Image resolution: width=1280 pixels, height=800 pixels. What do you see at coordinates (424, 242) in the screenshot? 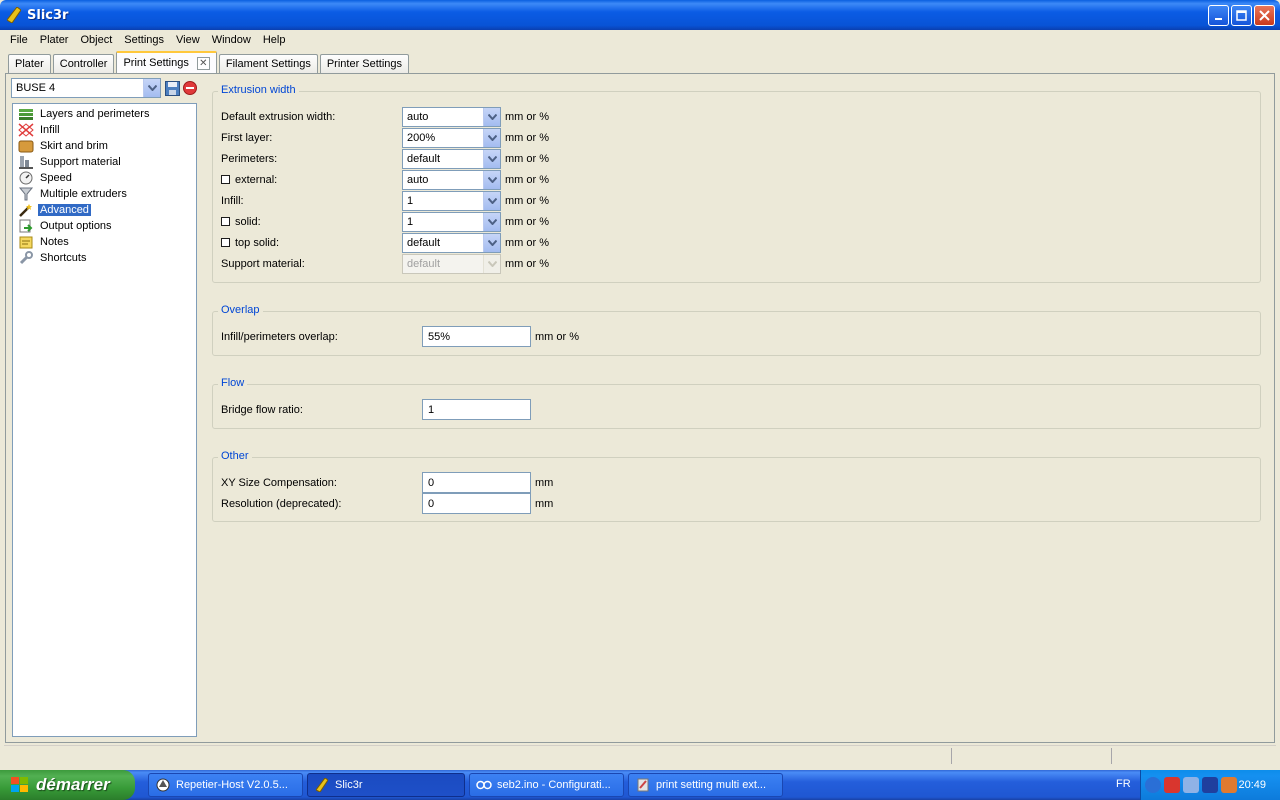
I see `select-value: default` at bounding box center [424, 242].